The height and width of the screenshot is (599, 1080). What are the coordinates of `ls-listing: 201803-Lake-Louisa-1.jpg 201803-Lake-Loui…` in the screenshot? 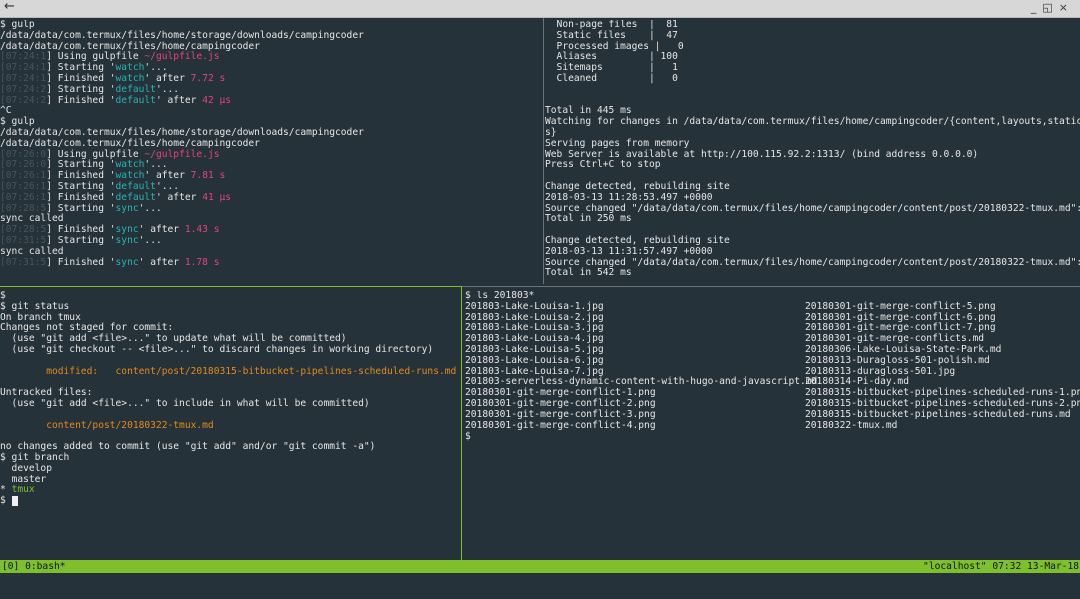 It's located at (772, 366).